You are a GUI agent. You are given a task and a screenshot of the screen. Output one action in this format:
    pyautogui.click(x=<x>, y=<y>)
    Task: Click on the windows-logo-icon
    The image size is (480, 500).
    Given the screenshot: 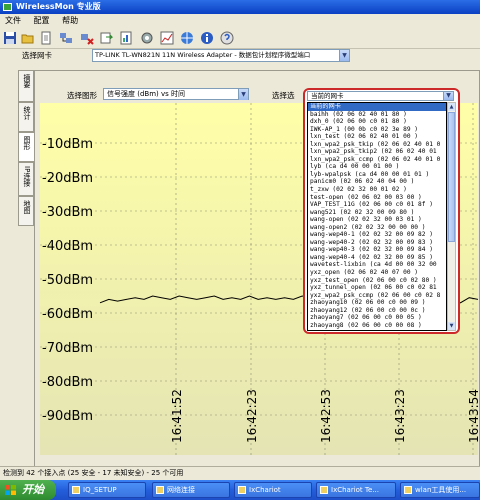 What is the action you would take?
    pyautogui.click(x=10, y=490)
    